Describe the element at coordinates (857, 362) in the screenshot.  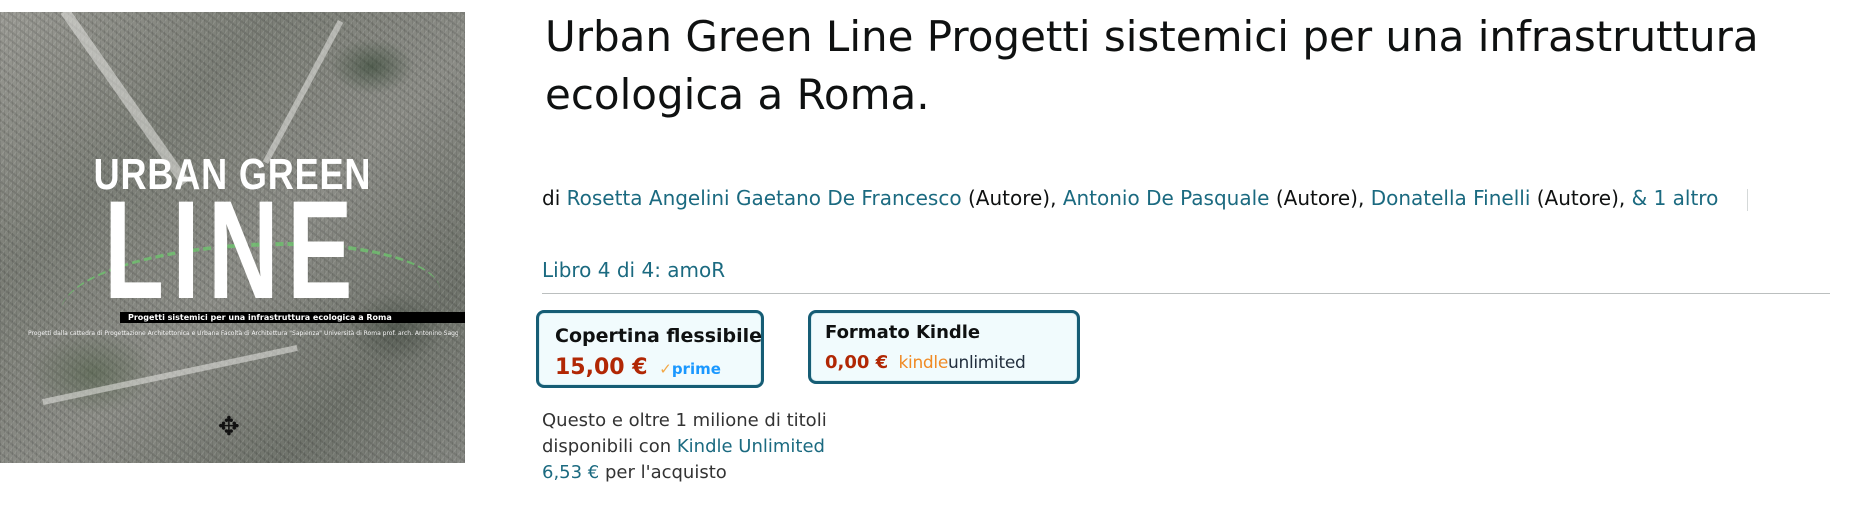
I see `price-value: 0,00 €` at that location.